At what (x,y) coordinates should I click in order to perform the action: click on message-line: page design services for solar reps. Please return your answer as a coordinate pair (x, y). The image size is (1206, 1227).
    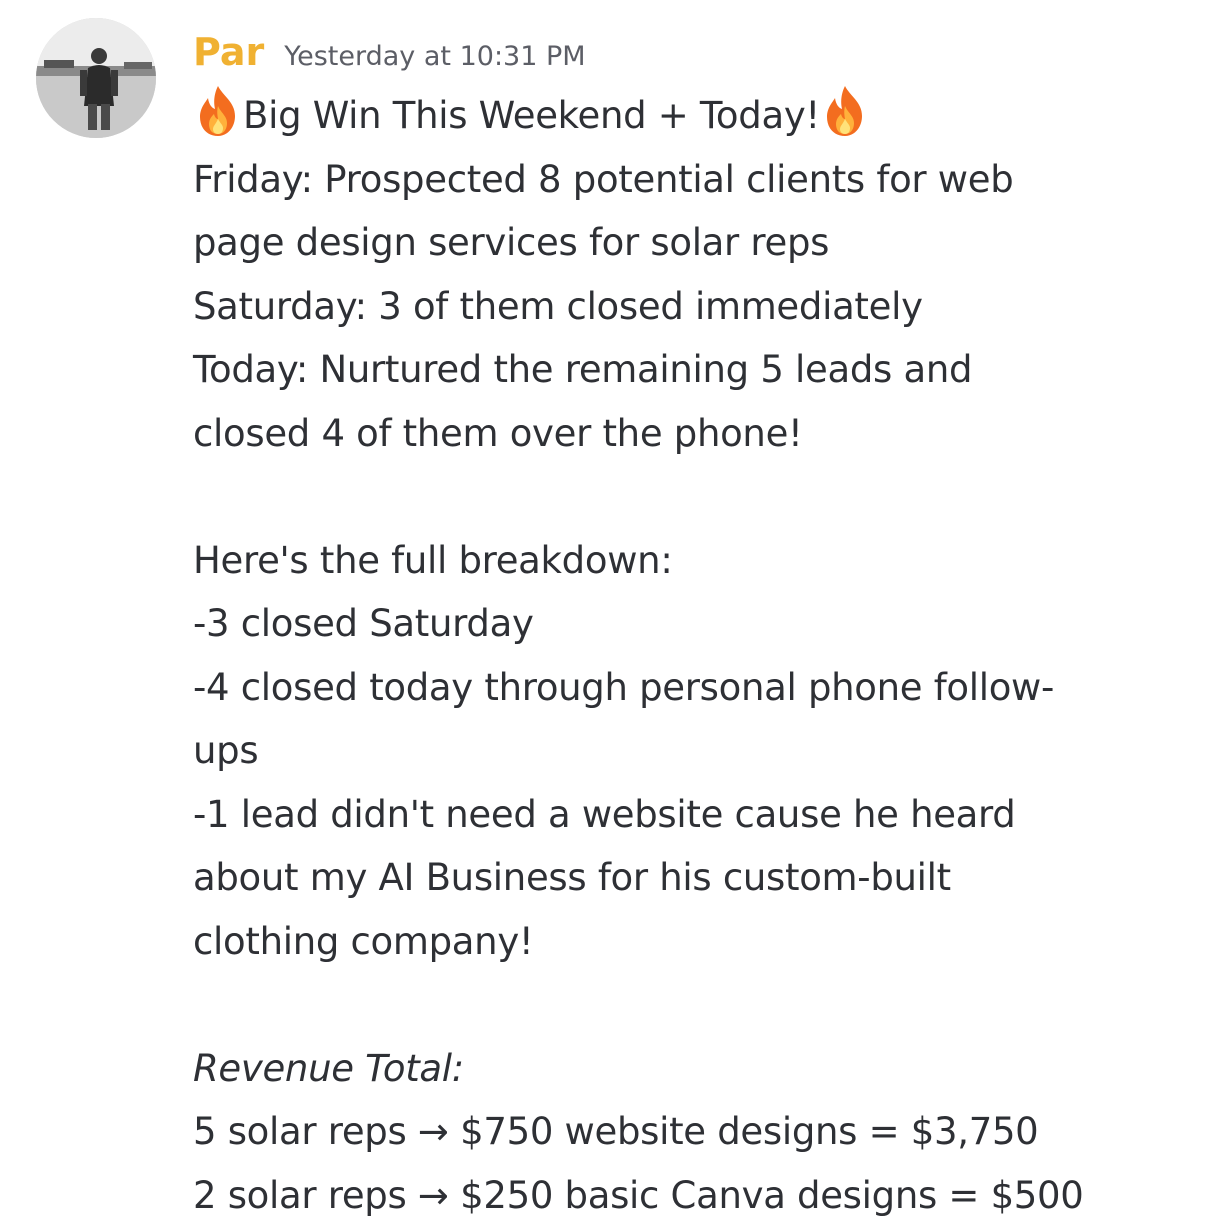
    Looking at the image, I should click on (688, 243).